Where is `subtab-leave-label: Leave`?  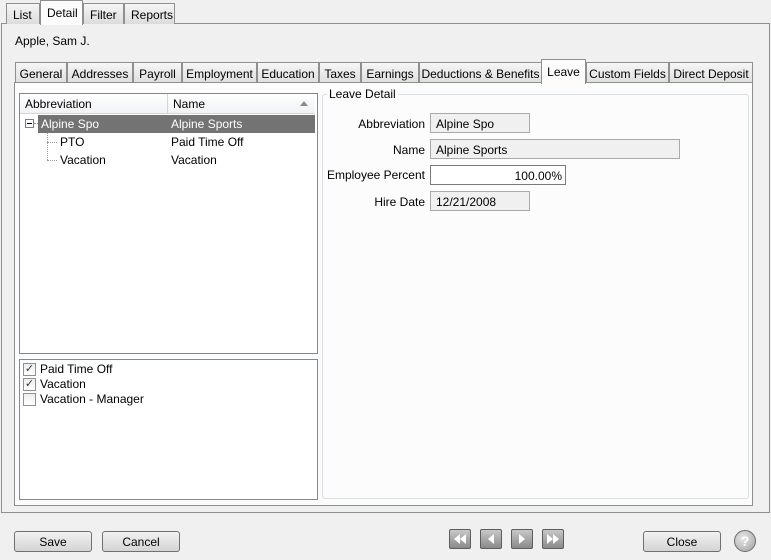
subtab-leave-label: Leave is located at coordinates (563, 72).